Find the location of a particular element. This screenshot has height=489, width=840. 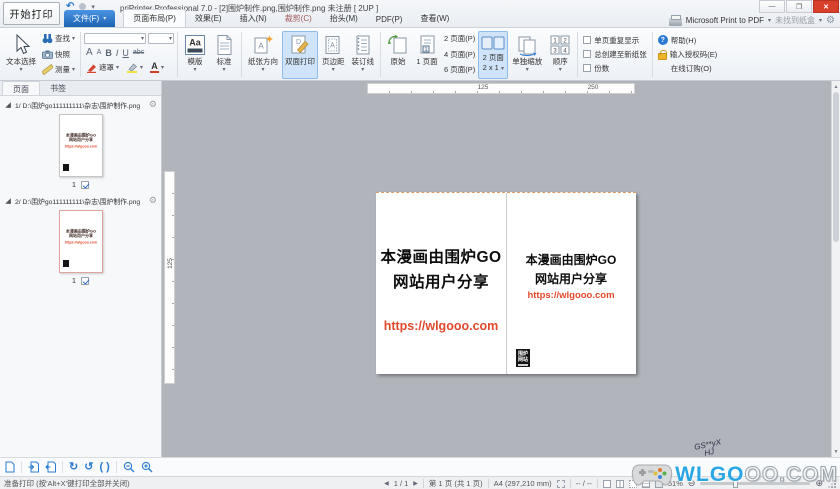

rotate-cw-icon: ↻ is located at coordinates (73, 467).